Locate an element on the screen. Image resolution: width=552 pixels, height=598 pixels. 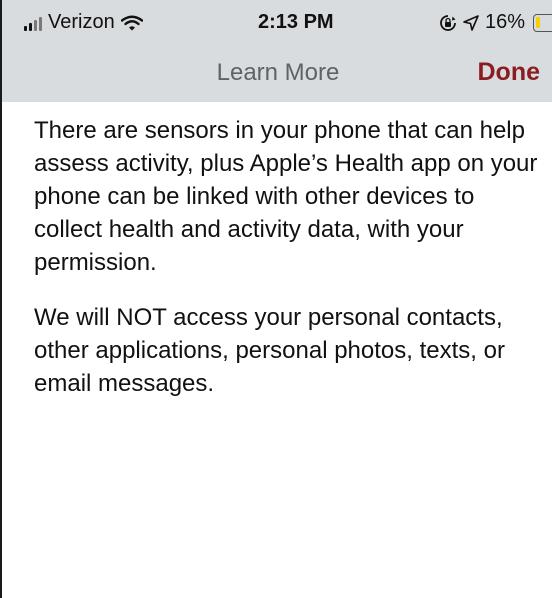
battery-percentage: 16% is located at coordinates (505, 22).